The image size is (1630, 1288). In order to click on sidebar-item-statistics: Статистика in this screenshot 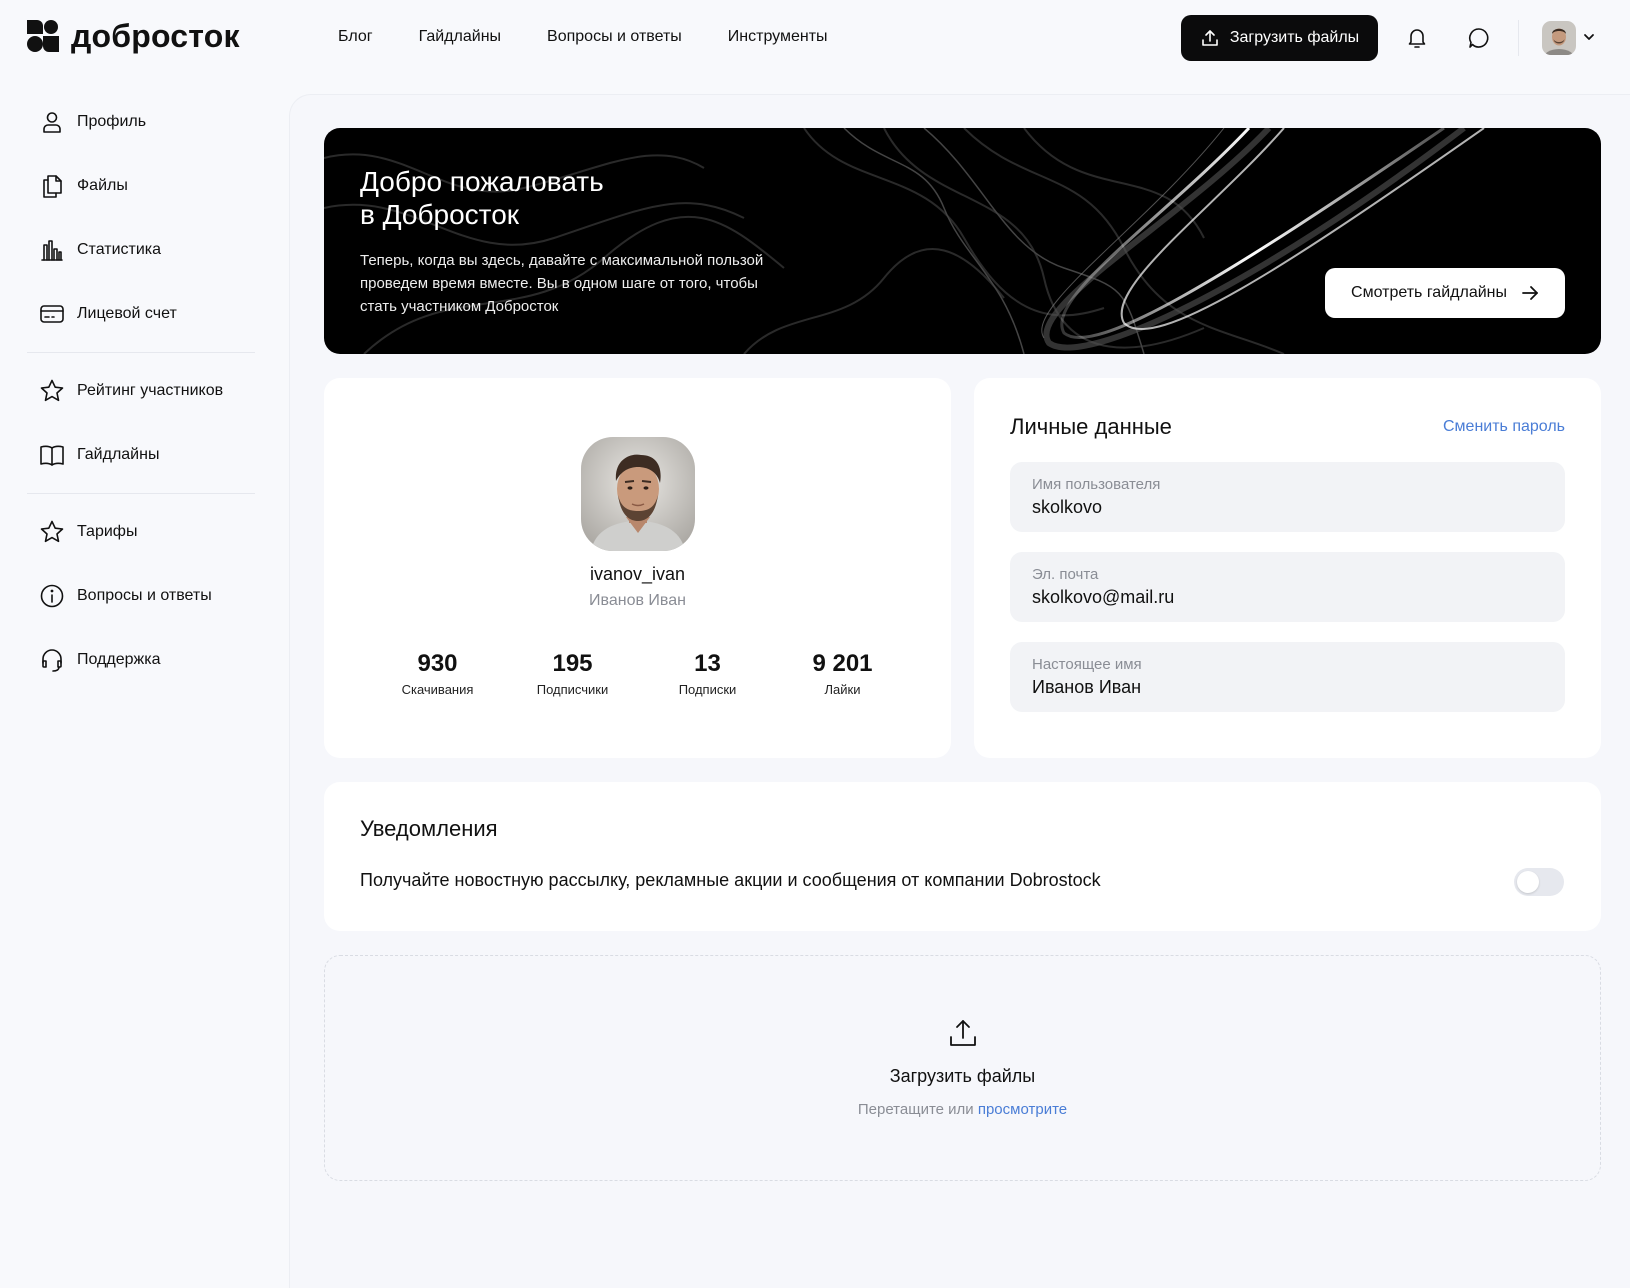, I will do `click(141, 250)`.